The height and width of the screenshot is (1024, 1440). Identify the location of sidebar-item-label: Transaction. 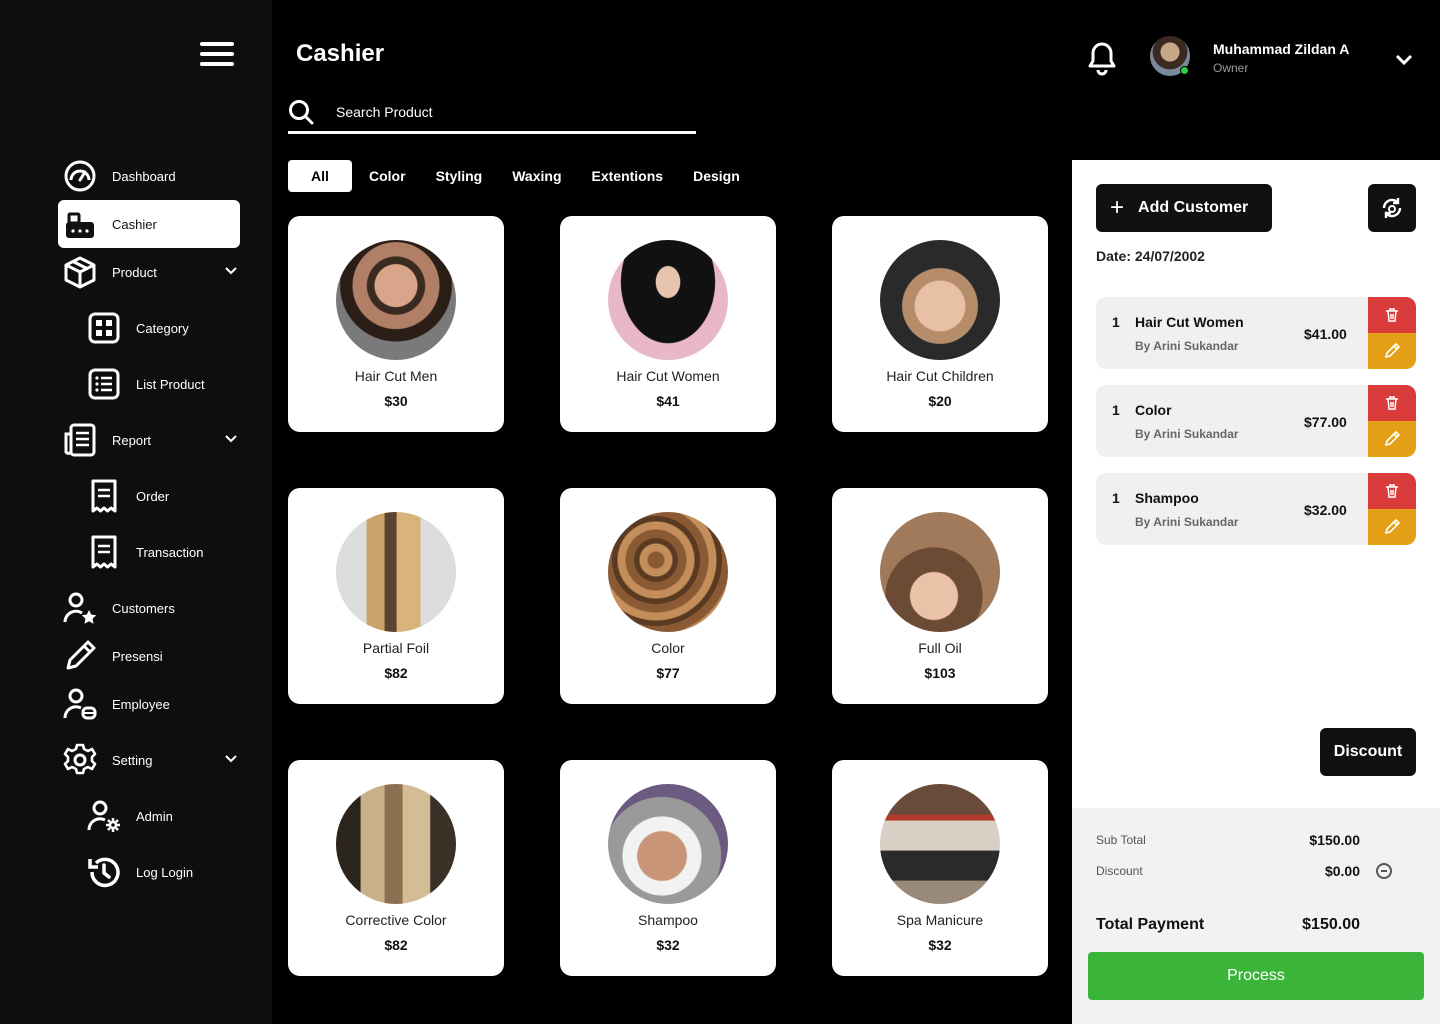
(170, 552).